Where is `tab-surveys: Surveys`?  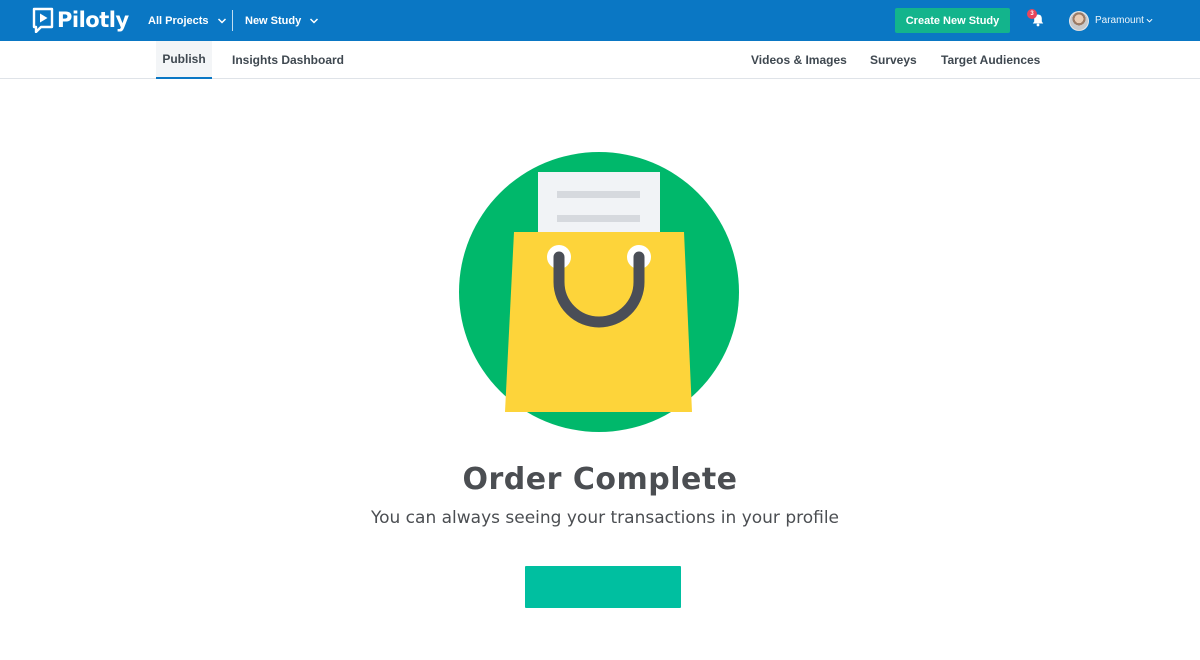 tab-surveys: Surveys is located at coordinates (893, 60).